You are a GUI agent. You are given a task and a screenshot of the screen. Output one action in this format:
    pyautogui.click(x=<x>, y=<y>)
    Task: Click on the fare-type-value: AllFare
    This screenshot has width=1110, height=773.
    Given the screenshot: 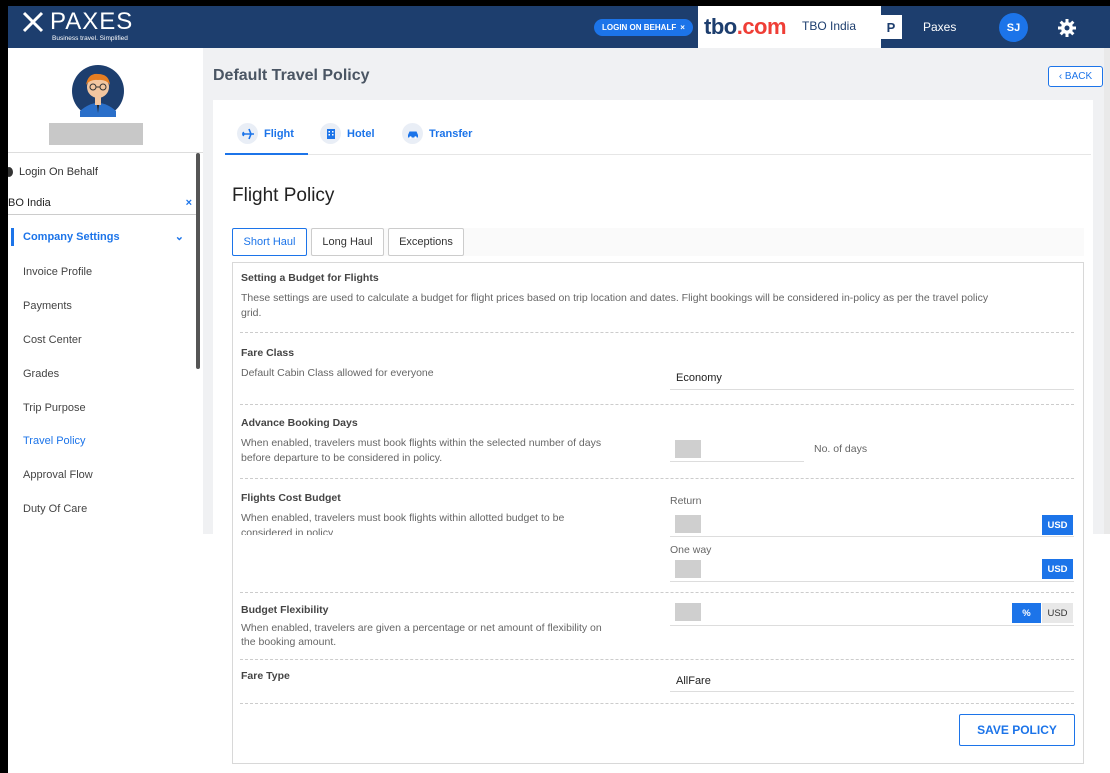 What is the action you would take?
    pyautogui.click(x=693, y=681)
    